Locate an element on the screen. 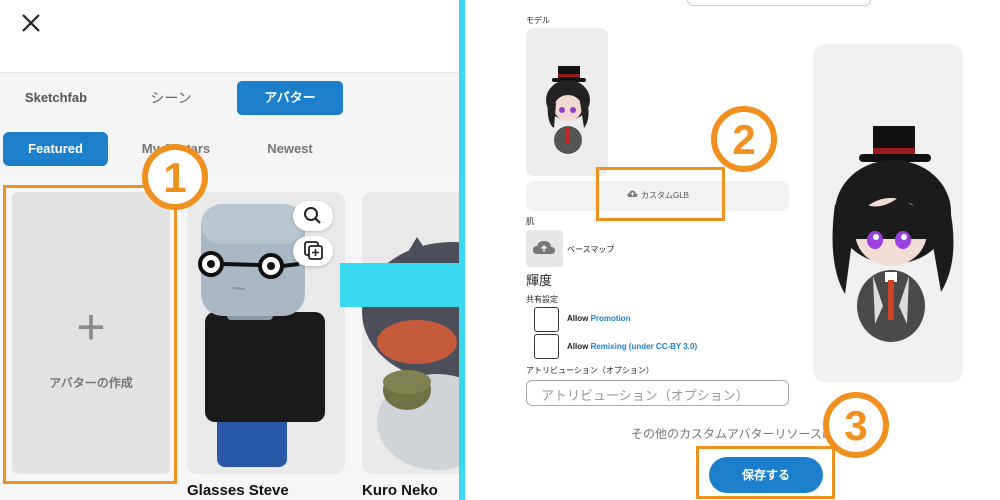 The height and width of the screenshot is (500, 1000). svg-text: 1 is located at coordinates (174, 177).